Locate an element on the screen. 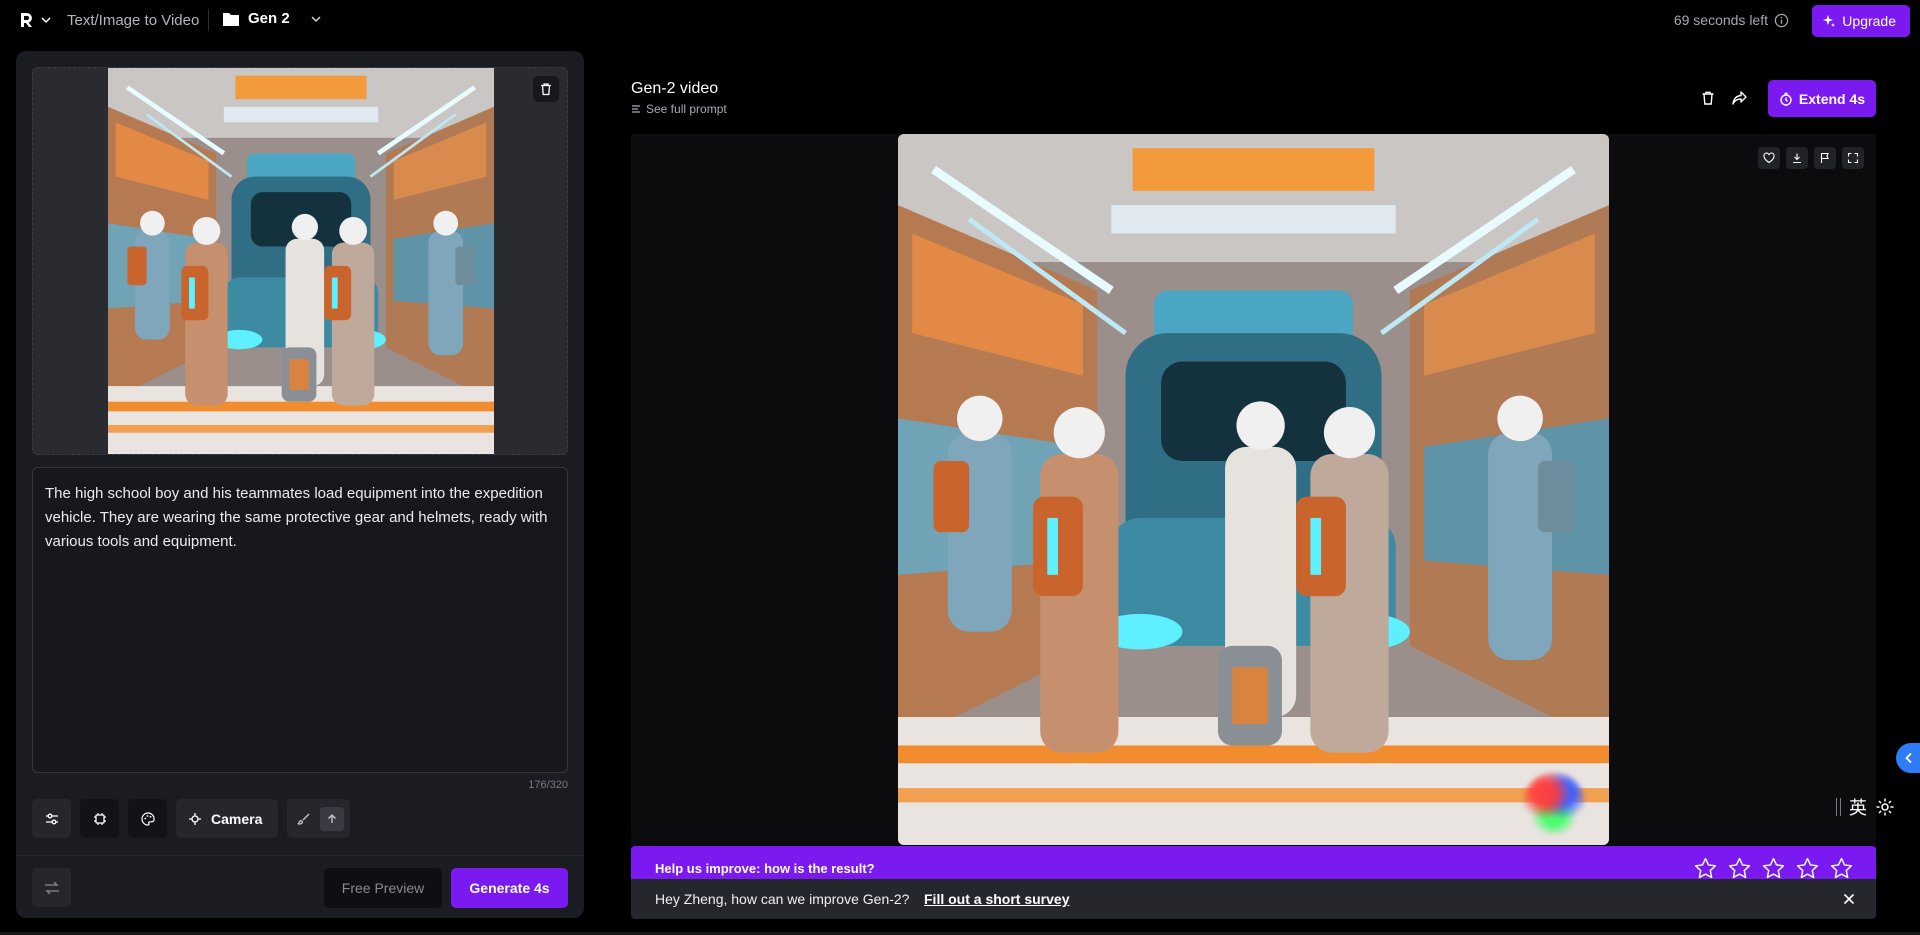  ime-grip-handle is located at coordinates (1838, 807).